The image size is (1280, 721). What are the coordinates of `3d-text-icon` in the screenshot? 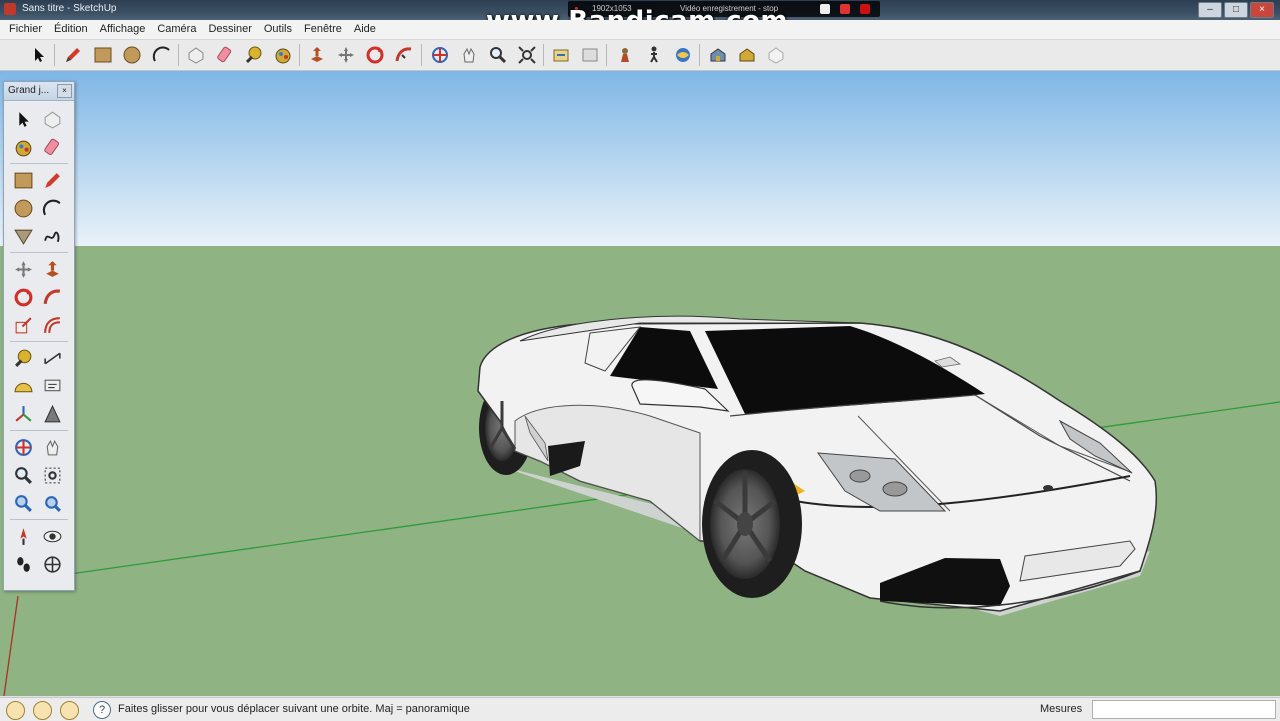 It's located at (52, 414).